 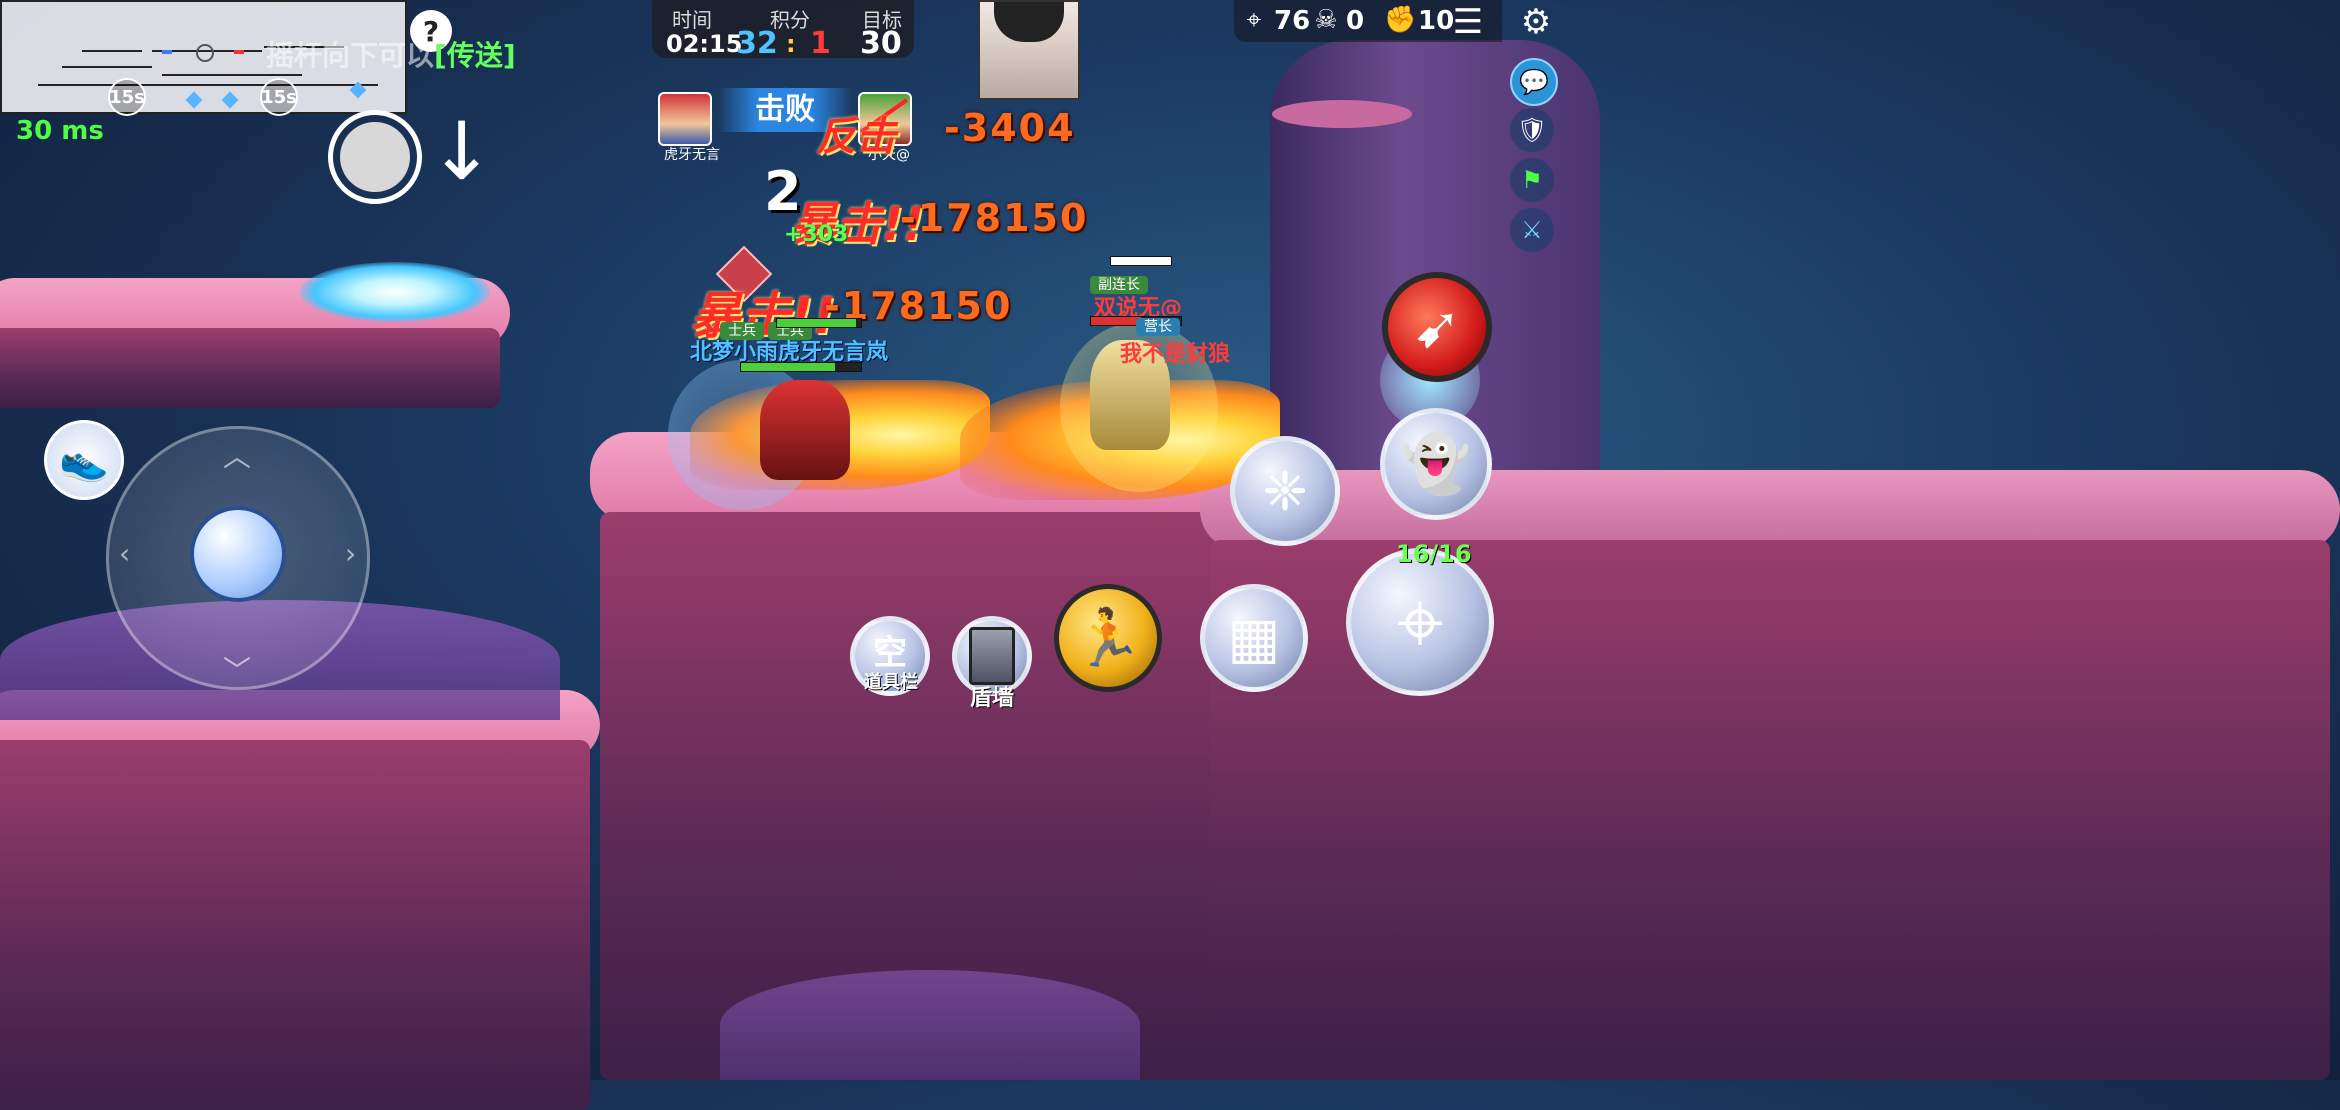 I want to click on bottom-left-ground, so click(x=300, y=900).